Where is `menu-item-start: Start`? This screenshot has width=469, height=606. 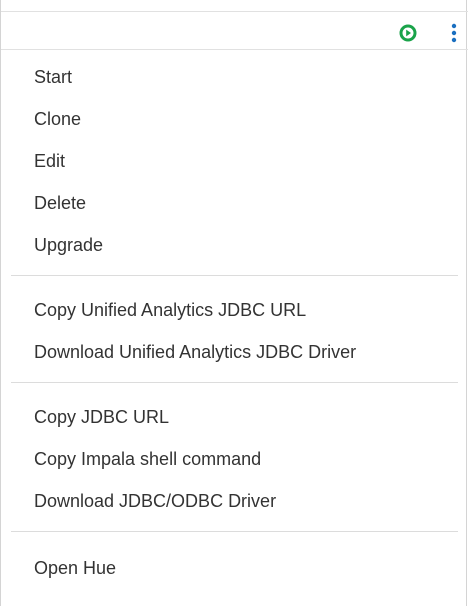 menu-item-start: Start is located at coordinates (234, 77).